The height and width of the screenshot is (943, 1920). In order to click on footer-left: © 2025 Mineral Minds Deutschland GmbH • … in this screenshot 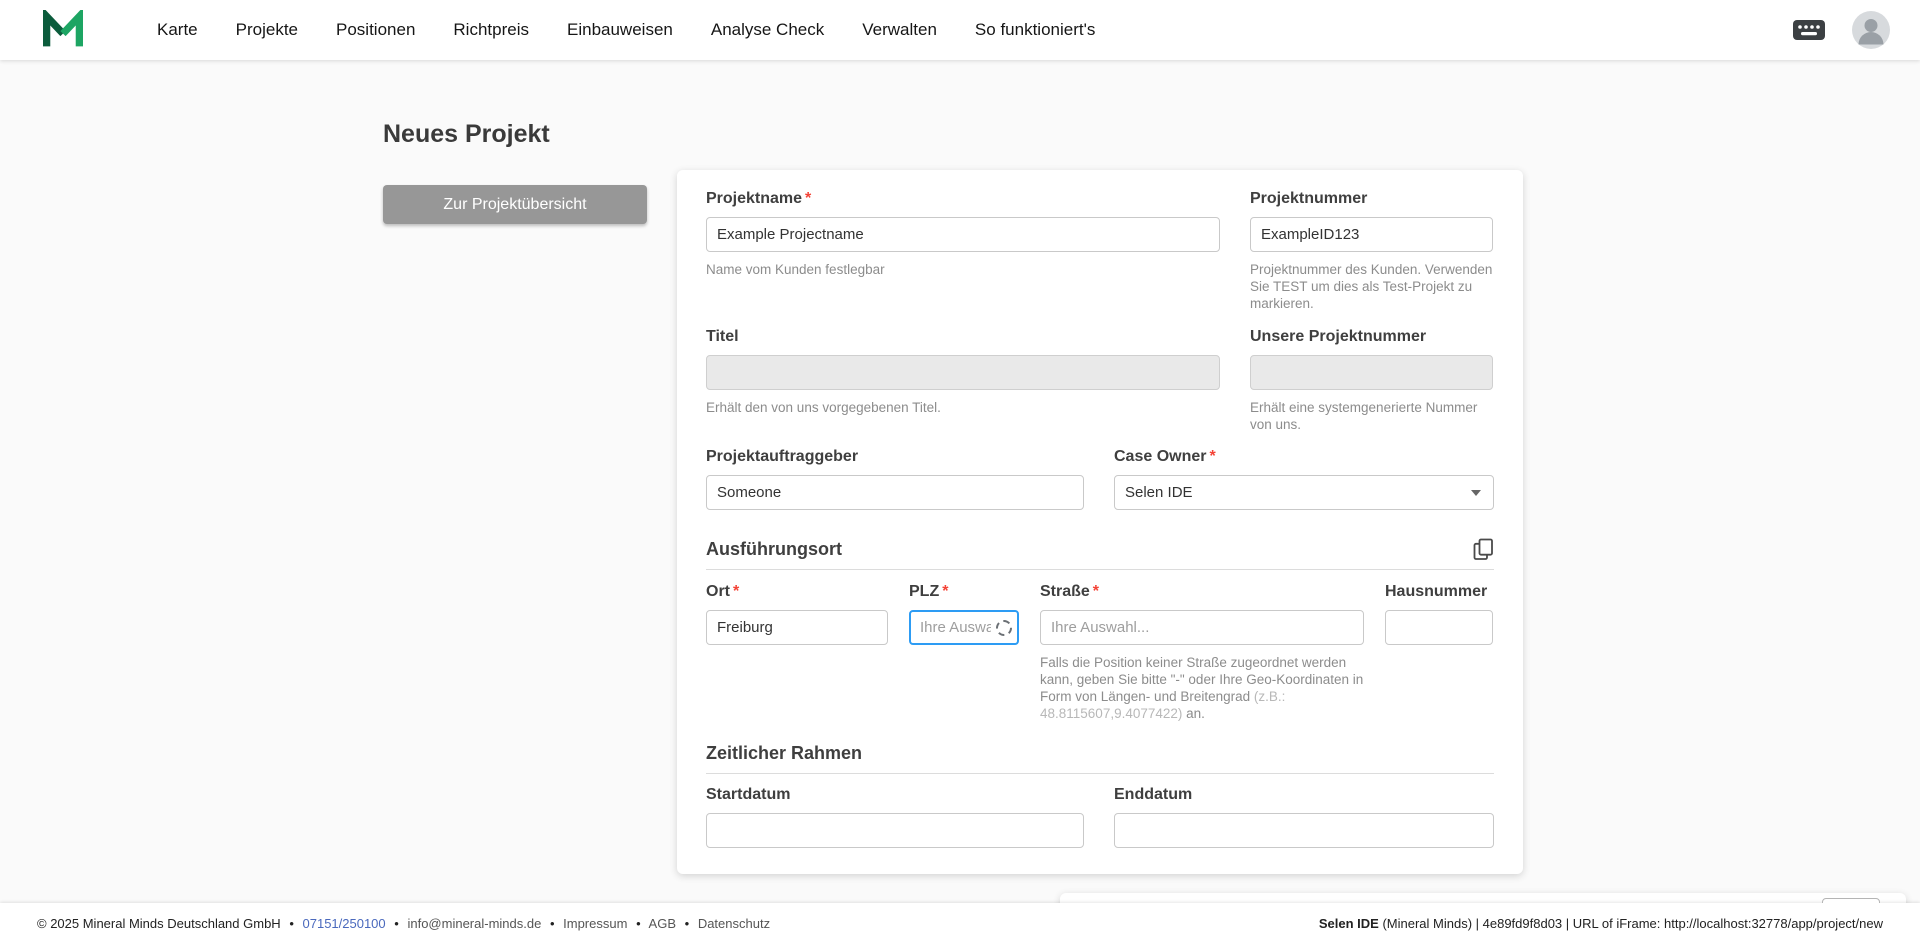, I will do `click(404, 923)`.